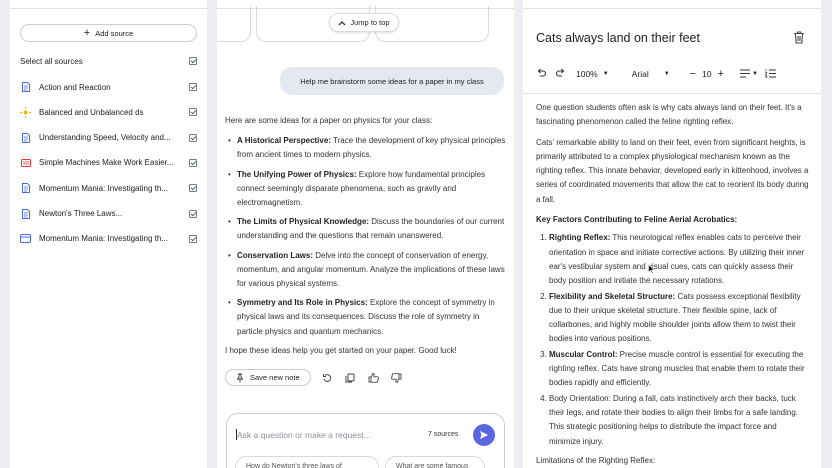 The width and height of the screenshot is (832, 468). I want to click on plus-icon: +, so click(87, 32).